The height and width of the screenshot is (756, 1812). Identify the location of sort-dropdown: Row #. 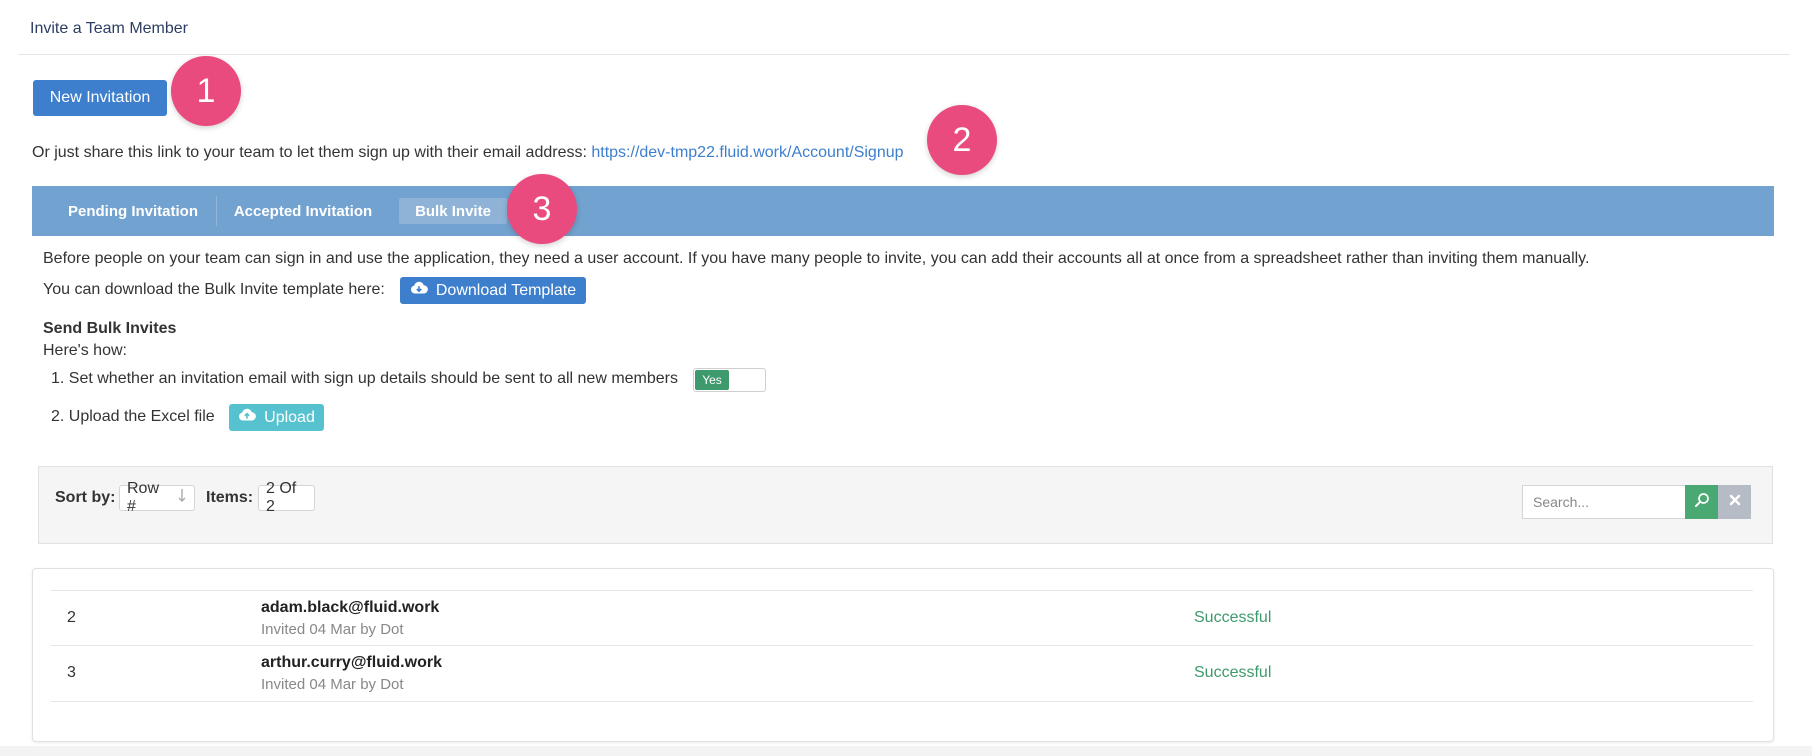
(157, 497).